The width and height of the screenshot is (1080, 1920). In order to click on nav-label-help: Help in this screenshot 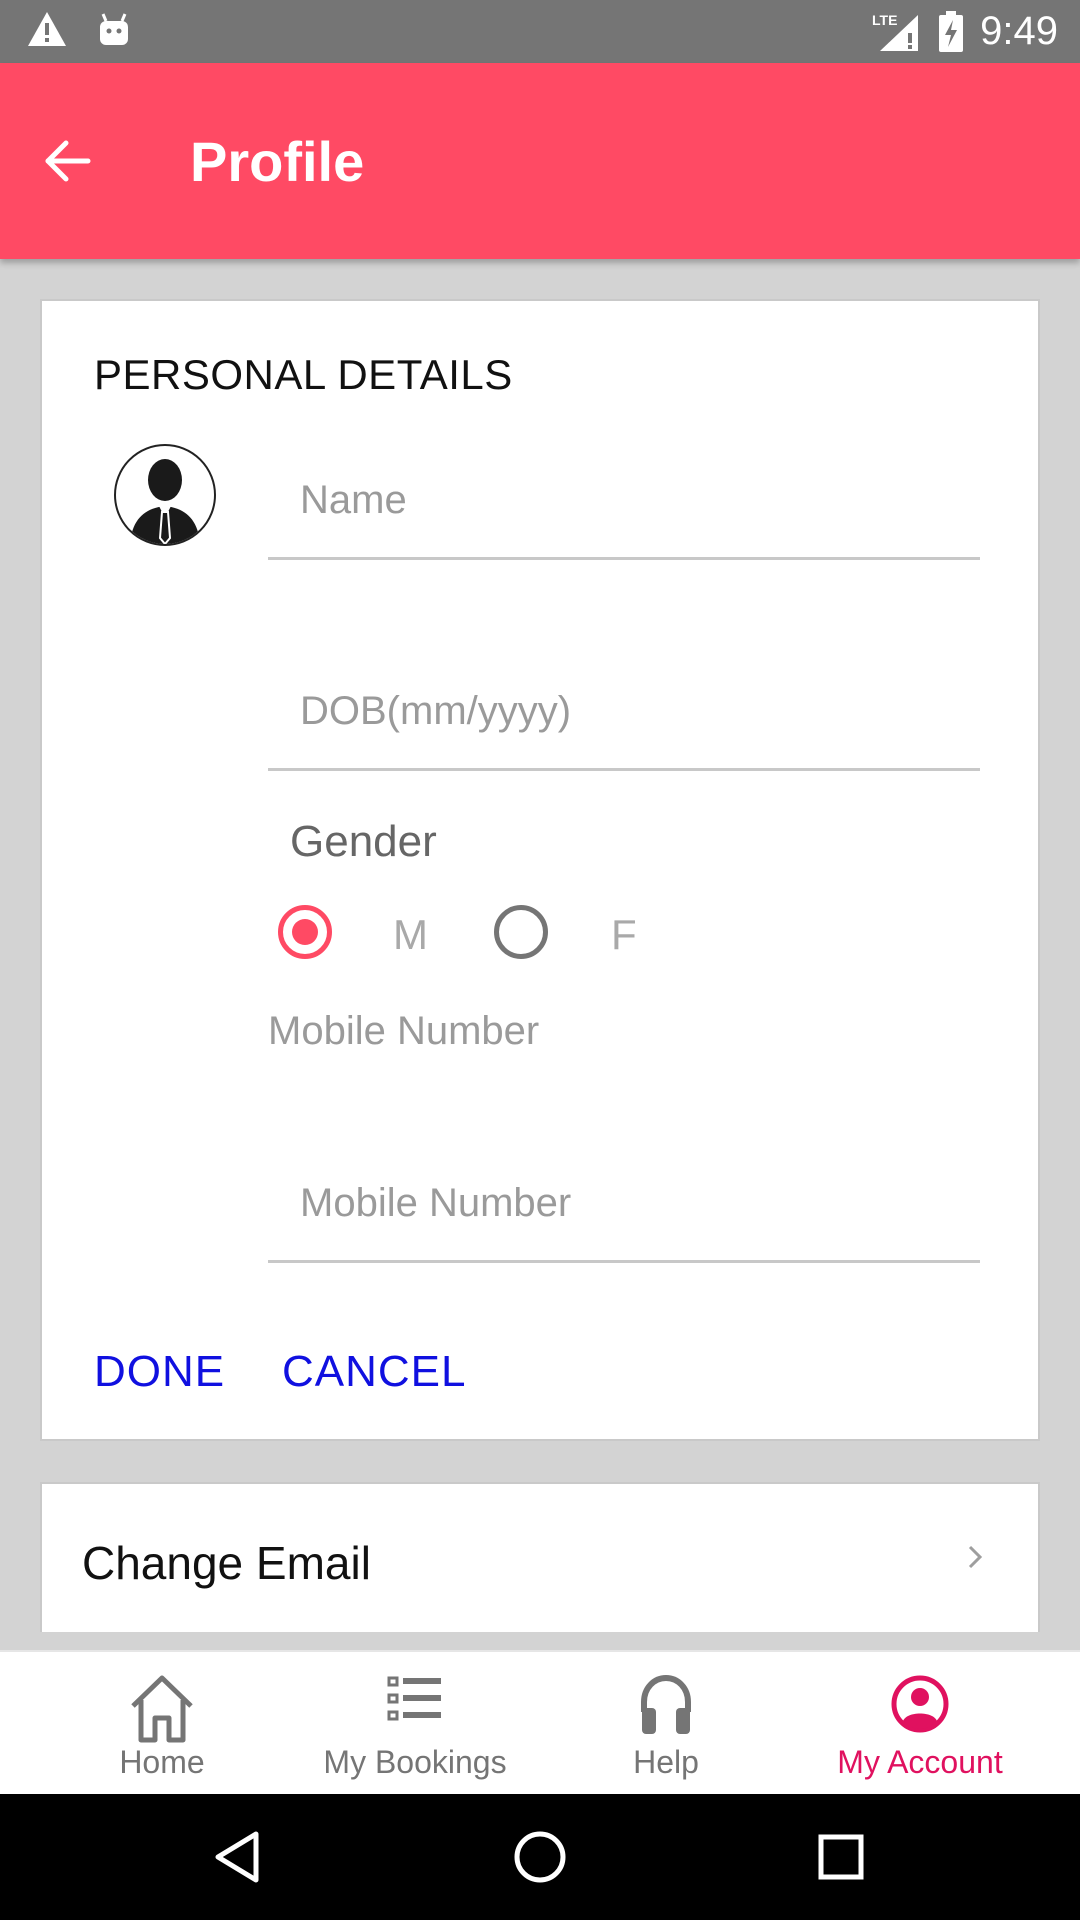, I will do `click(666, 1762)`.